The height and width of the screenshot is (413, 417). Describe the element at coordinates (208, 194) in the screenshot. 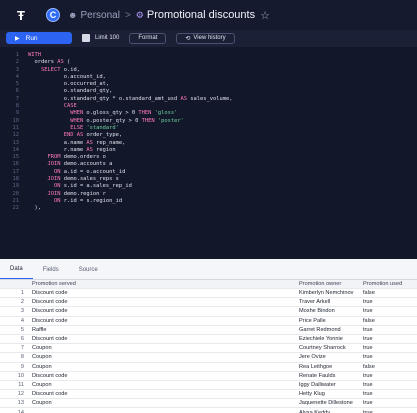

I see `code-line: 20 JOIN demo.region r` at that location.